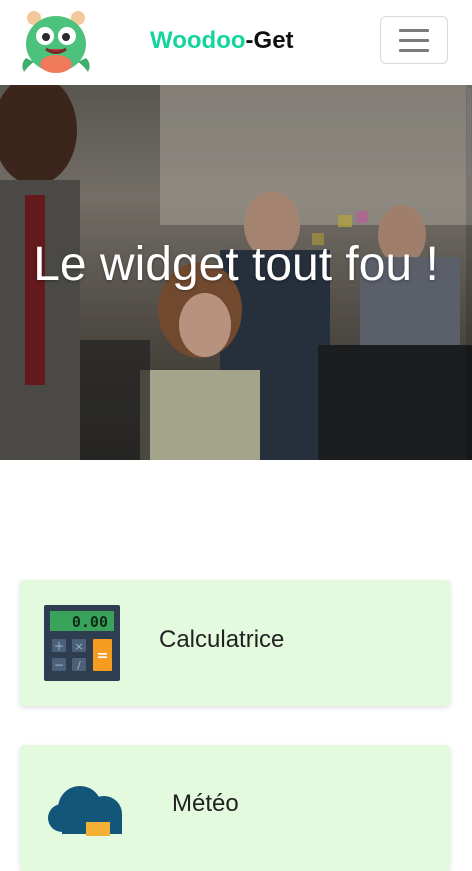 This screenshot has height=871, width=472. I want to click on hamburger-icon, so click(414, 30).